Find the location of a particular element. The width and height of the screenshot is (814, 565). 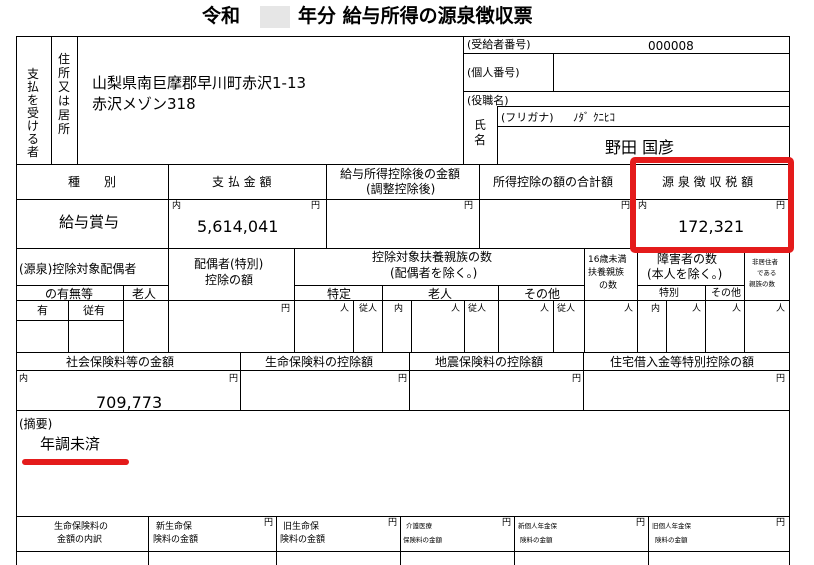

nonresident-person: 人 is located at coordinates (781, 309).